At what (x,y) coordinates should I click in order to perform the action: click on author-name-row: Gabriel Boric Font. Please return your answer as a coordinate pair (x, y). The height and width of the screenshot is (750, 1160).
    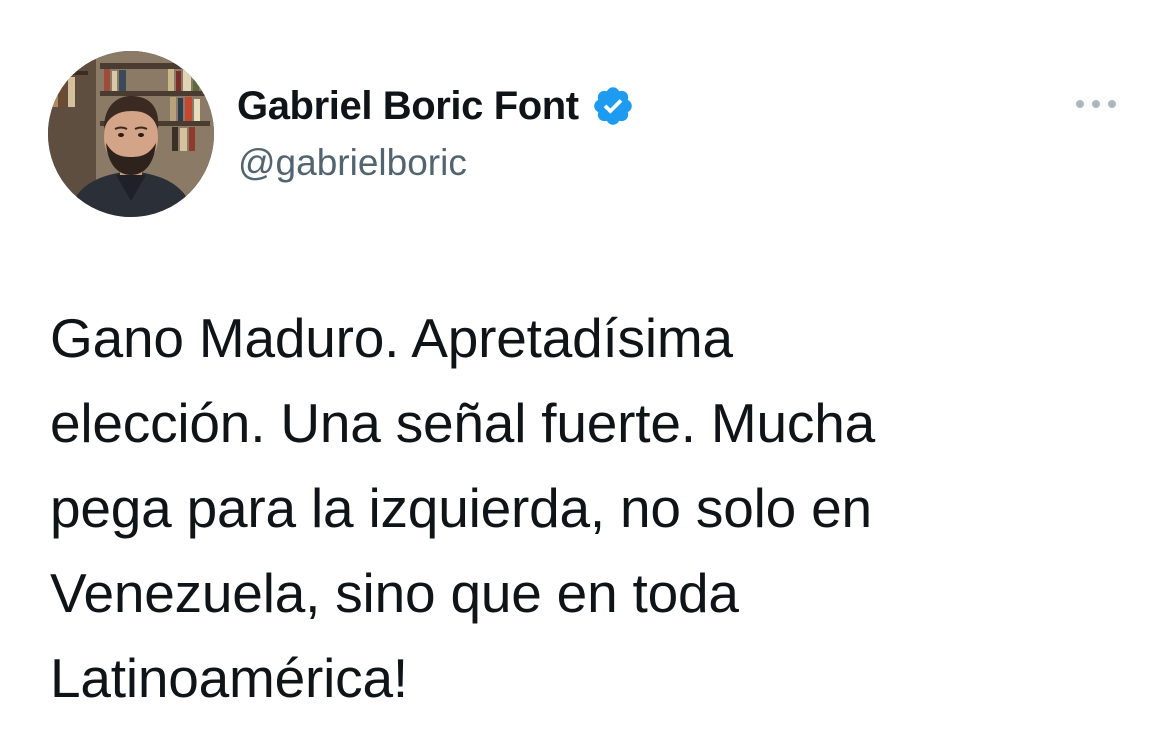
    Looking at the image, I should click on (436, 106).